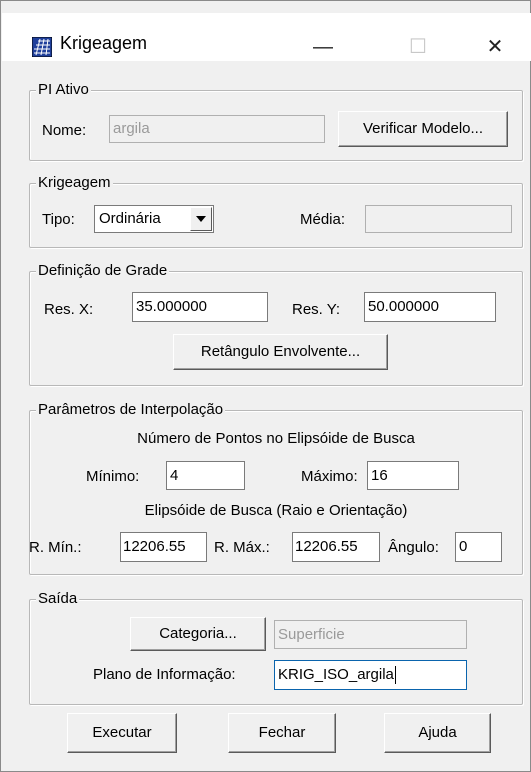  Describe the element at coordinates (316, 309) in the screenshot. I see `resy-label: Res. Y:` at that location.